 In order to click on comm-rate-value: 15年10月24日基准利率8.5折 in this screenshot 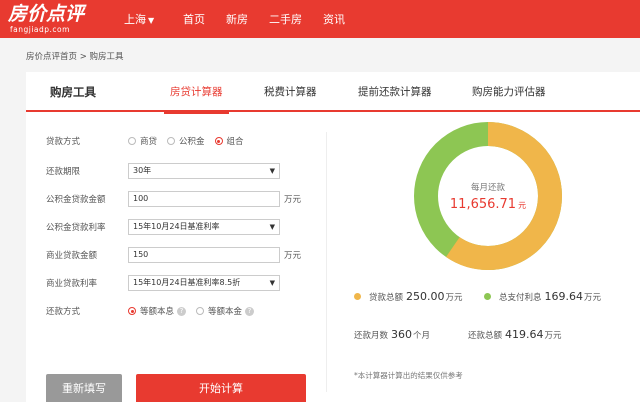, I will do `click(187, 282)`.